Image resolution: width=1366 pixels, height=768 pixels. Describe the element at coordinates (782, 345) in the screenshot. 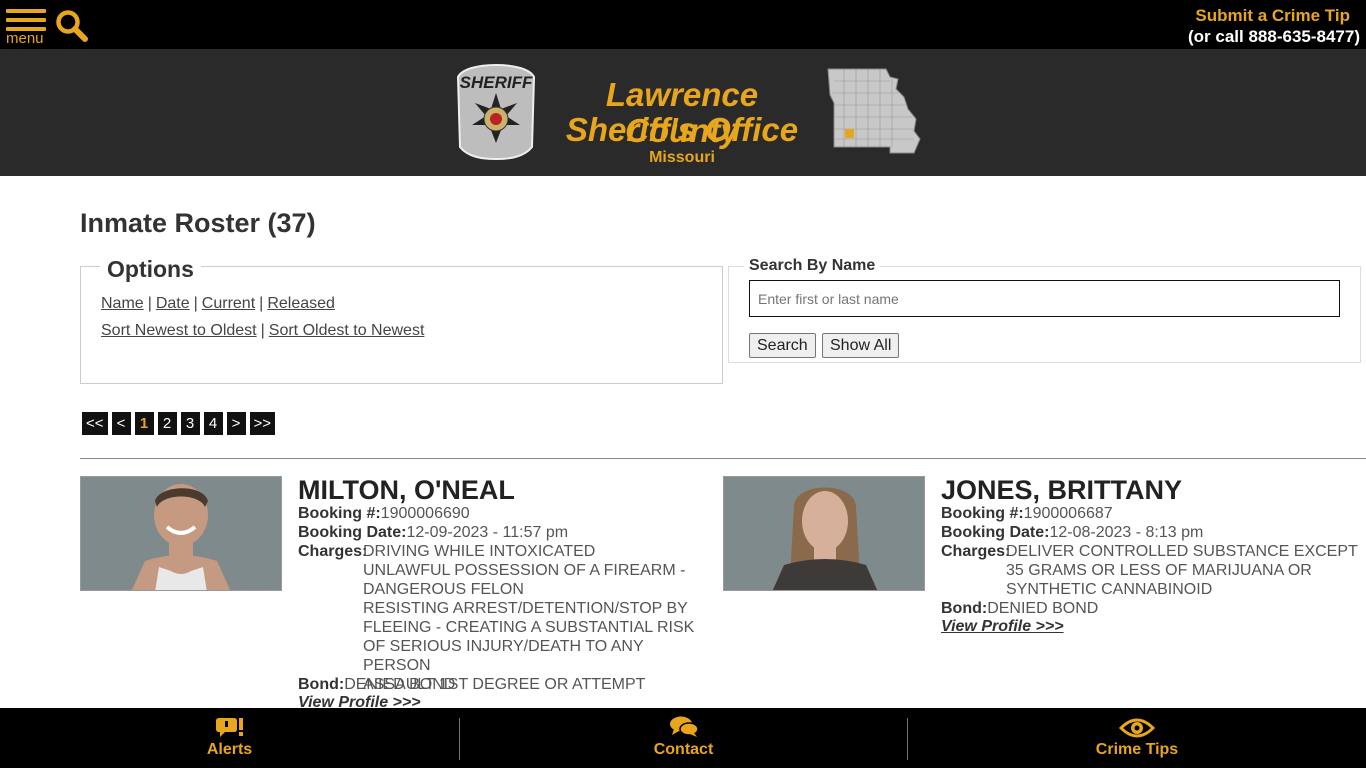

I see `search-button: Search` at that location.